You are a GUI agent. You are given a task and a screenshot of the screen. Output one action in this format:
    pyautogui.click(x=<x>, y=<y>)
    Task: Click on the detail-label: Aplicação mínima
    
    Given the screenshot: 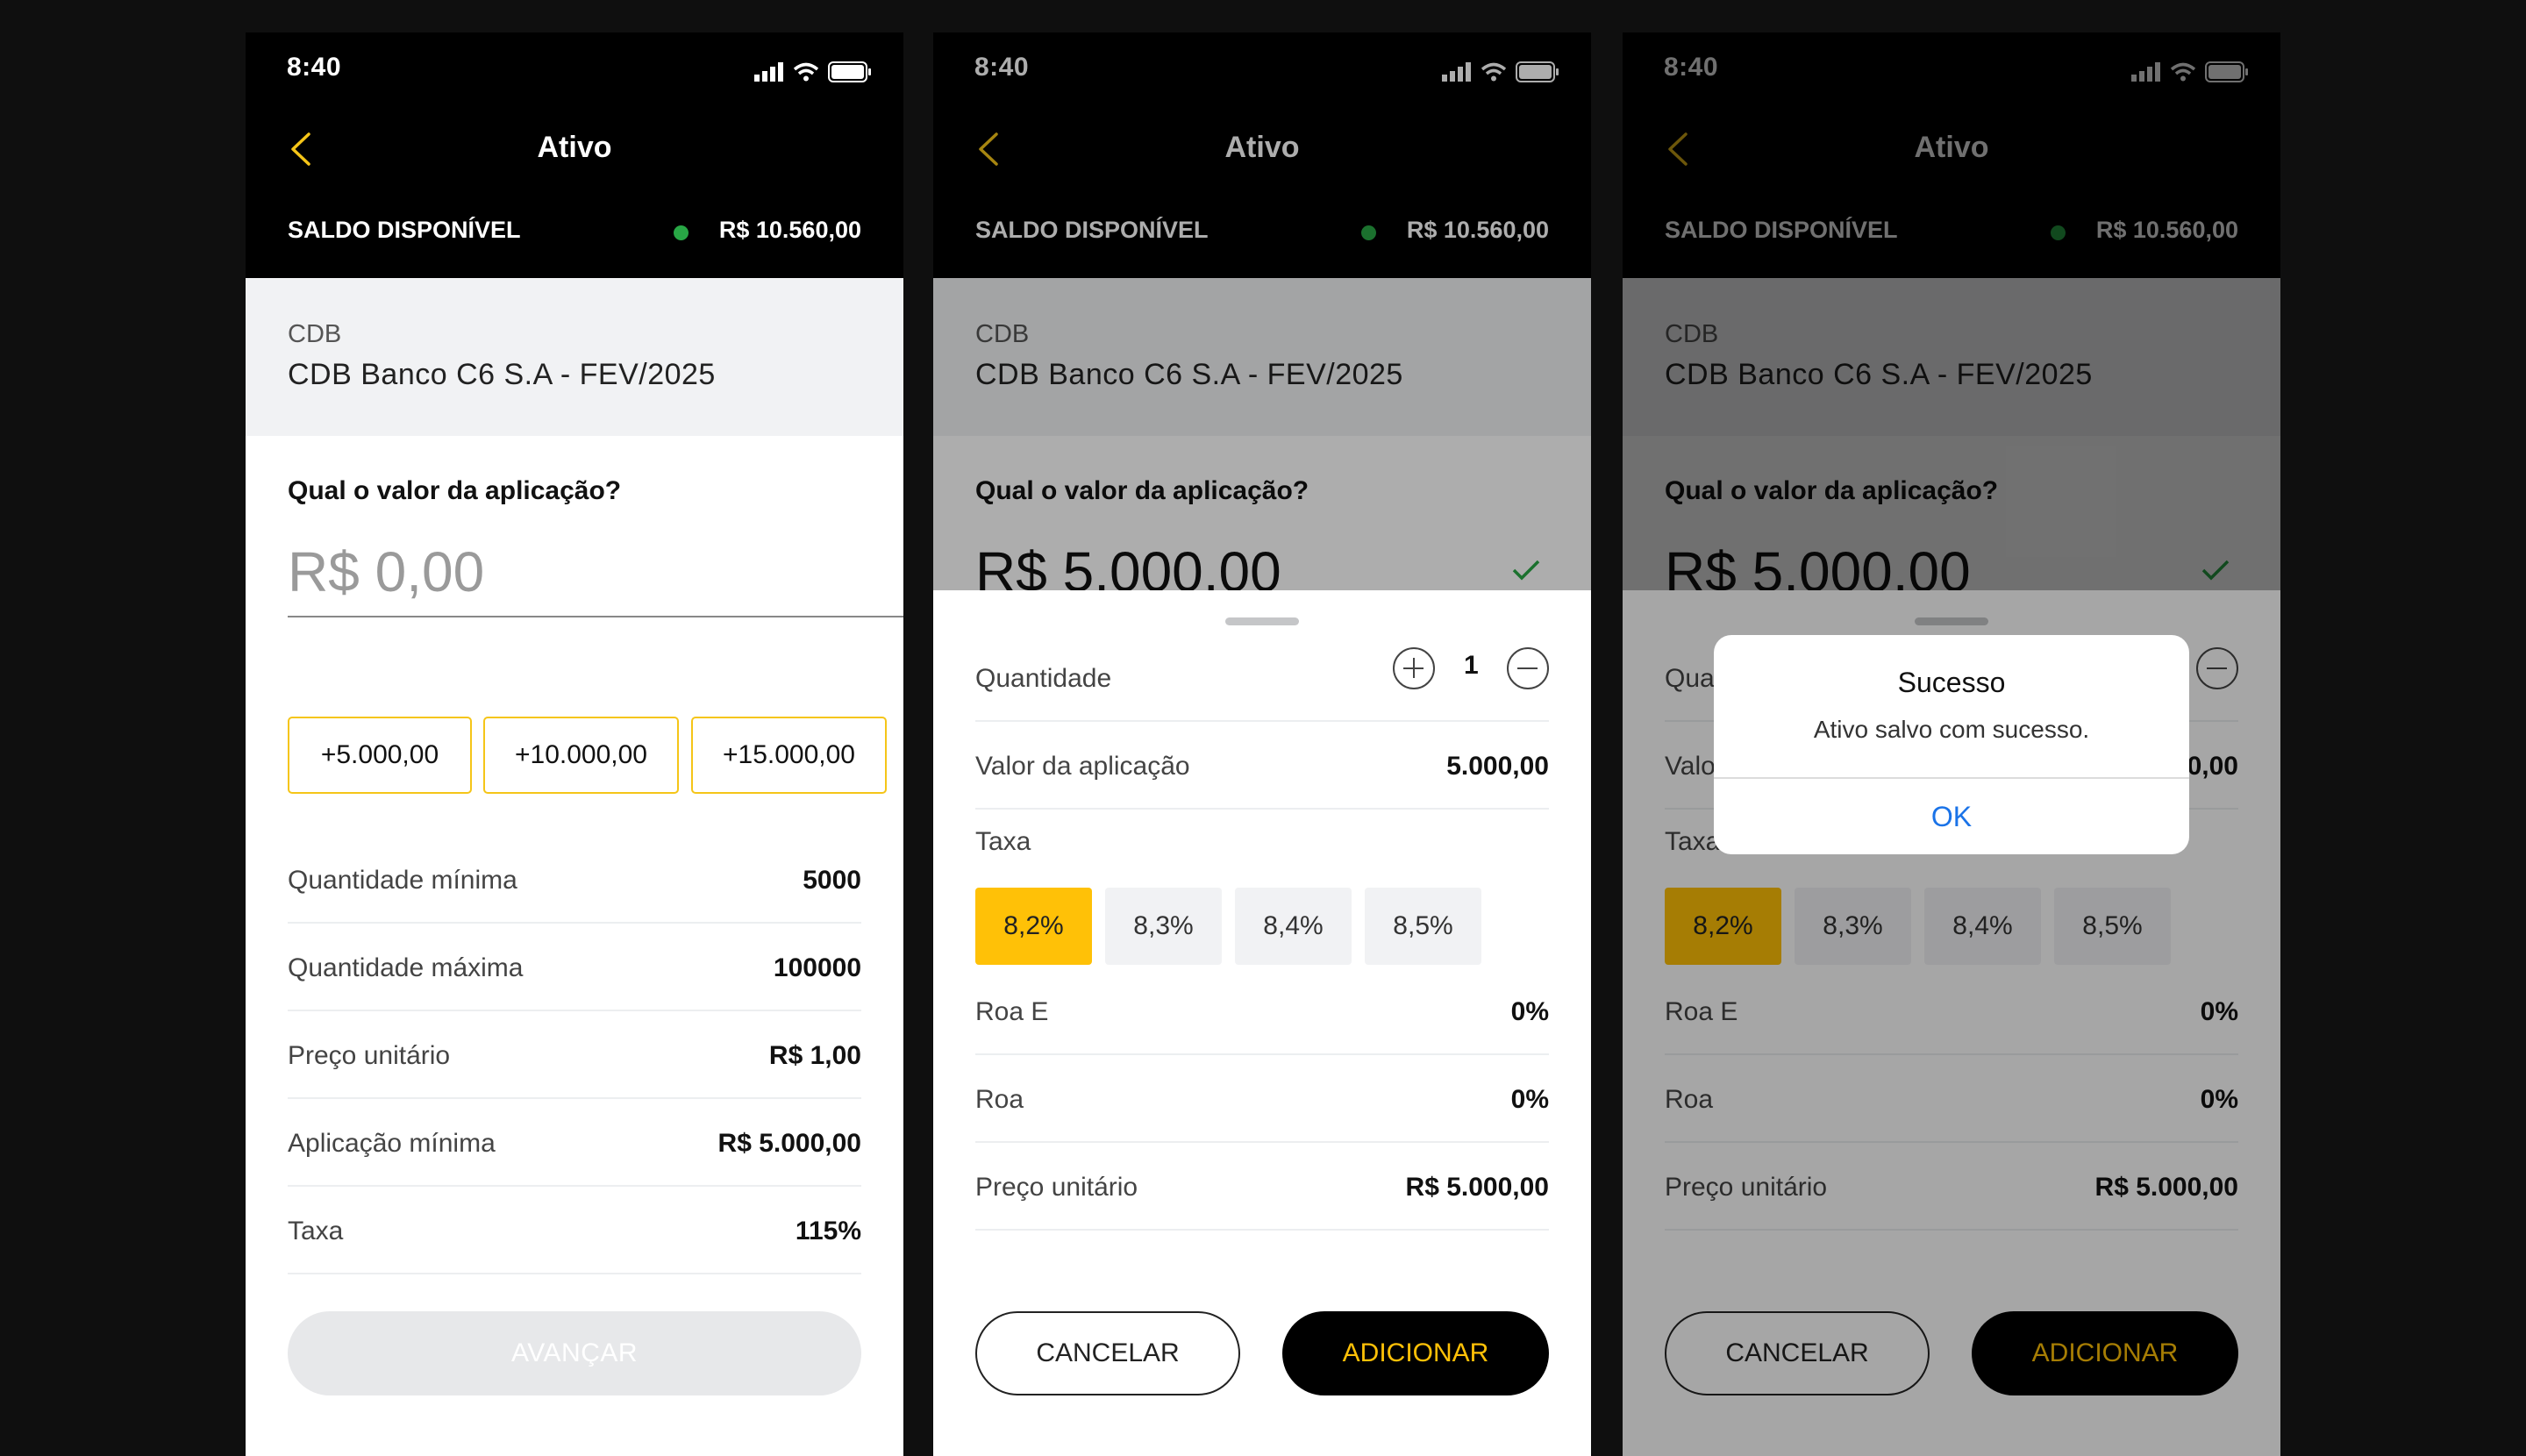 What is the action you would take?
    pyautogui.click(x=392, y=1143)
    